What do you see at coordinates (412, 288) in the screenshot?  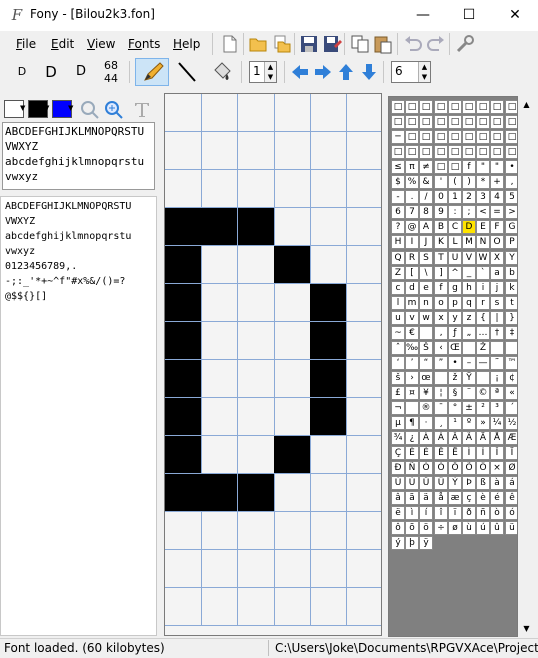 I see `char-cell: d` at bounding box center [412, 288].